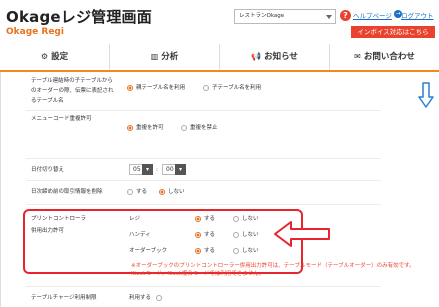  I want to click on forbid-duplicate-radio: 重複を禁止, so click(199, 128).